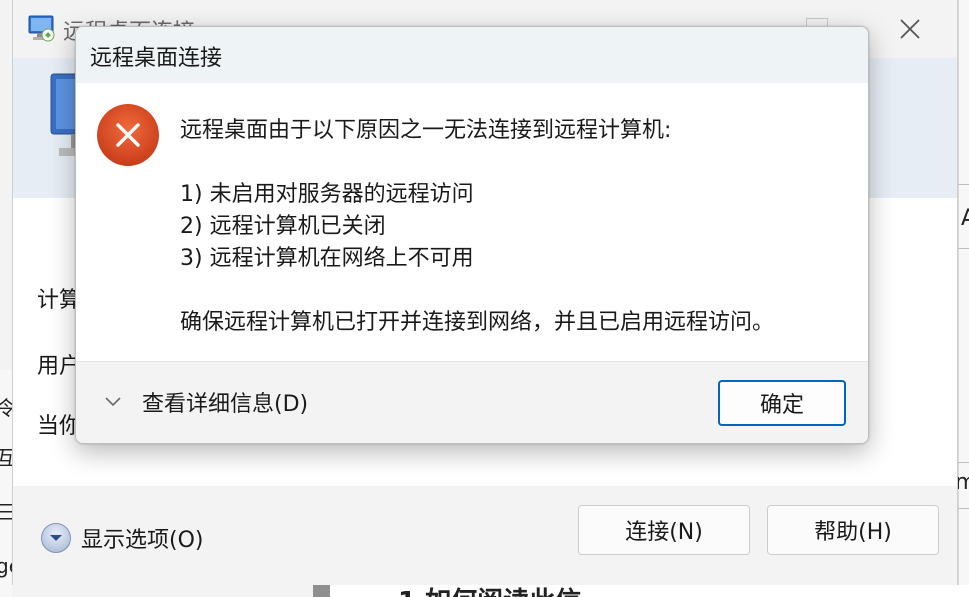 This screenshot has width=969, height=597. Describe the element at coordinates (327, 258) in the screenshot. I see `reason-item: 3) 远程计算机在网络上不可用` at that location.